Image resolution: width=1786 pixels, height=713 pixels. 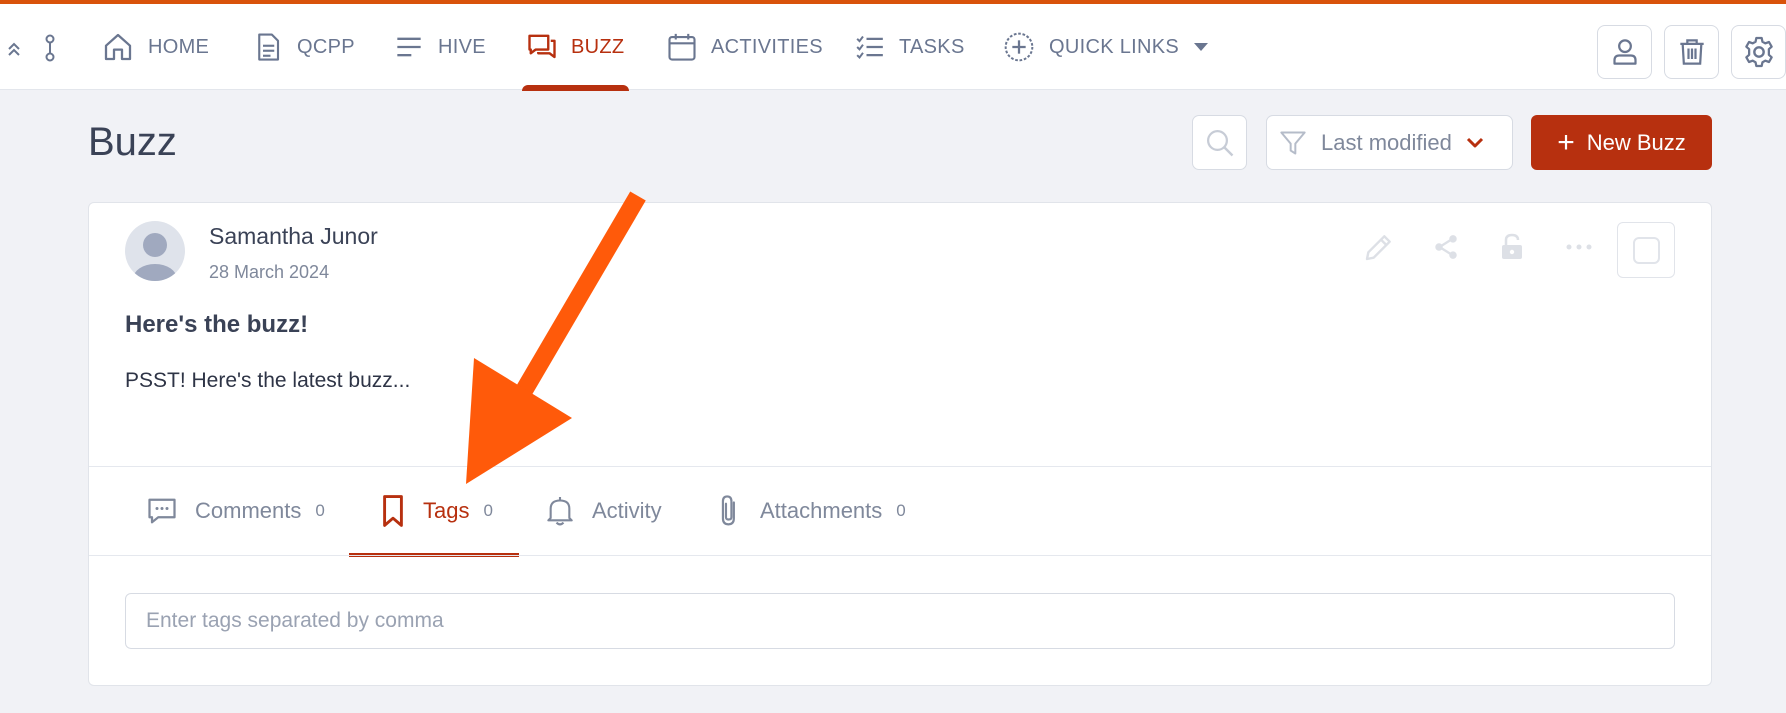 I want to click on more-options-button, so click(x=1579, y=247).